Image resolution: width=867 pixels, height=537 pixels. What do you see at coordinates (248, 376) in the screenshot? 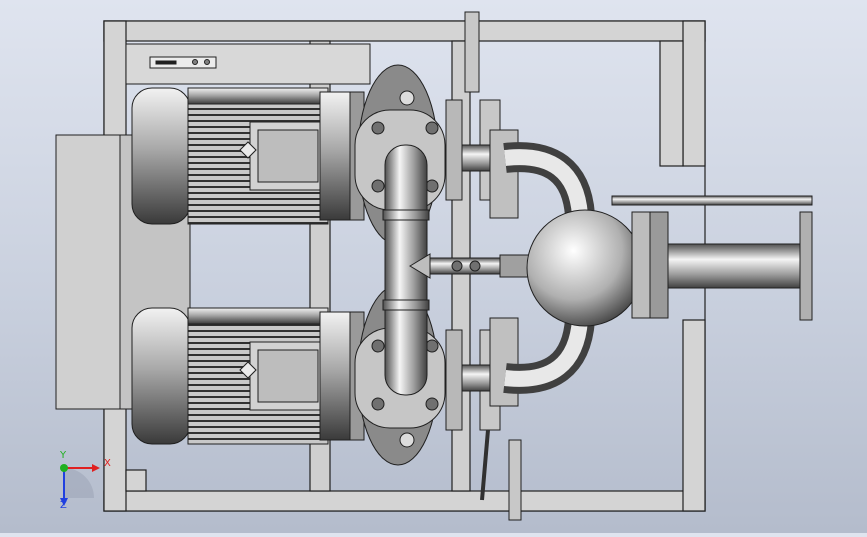
I see `lower-motor` at bounding box center [248, 376].